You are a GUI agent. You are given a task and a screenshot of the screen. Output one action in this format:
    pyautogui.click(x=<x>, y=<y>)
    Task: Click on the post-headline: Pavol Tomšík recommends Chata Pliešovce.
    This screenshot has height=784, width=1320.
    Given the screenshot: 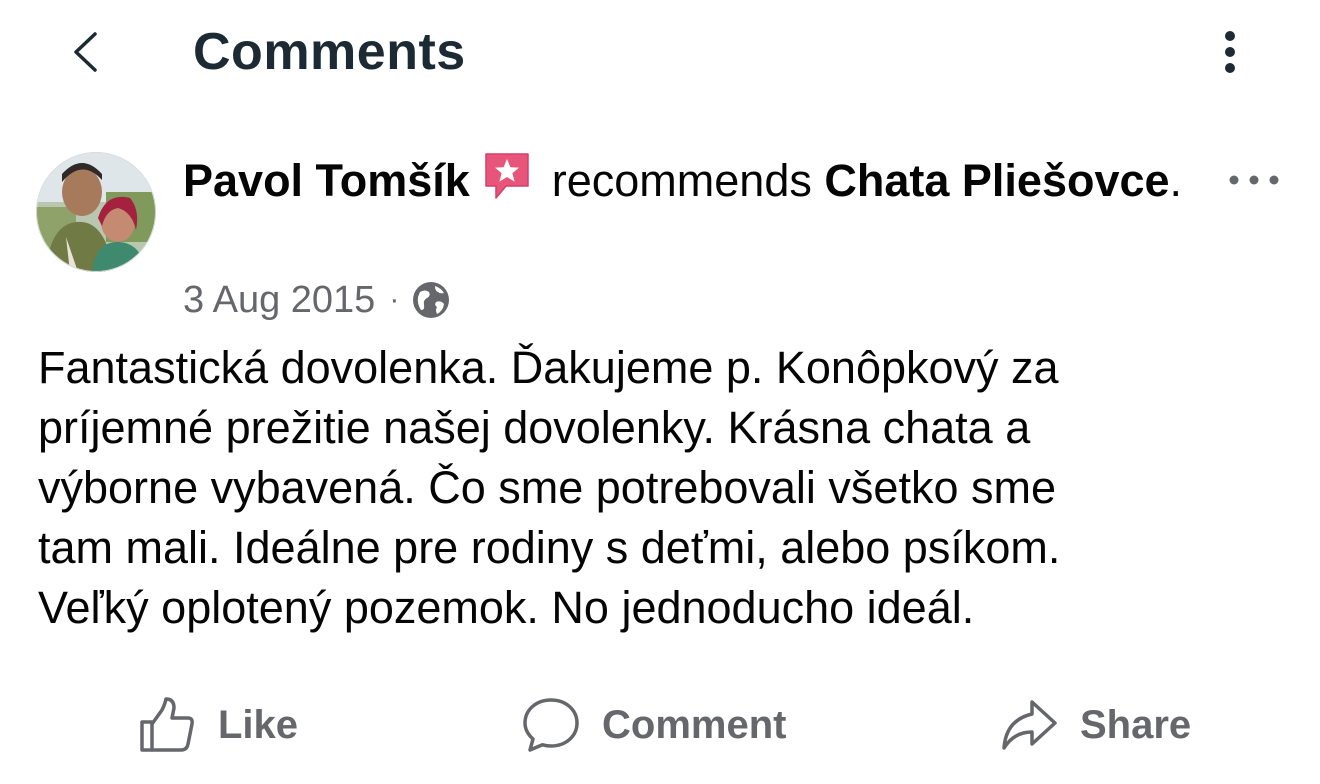 What is the action you would take?
    pyautogui.click(x=683, y=180)
    